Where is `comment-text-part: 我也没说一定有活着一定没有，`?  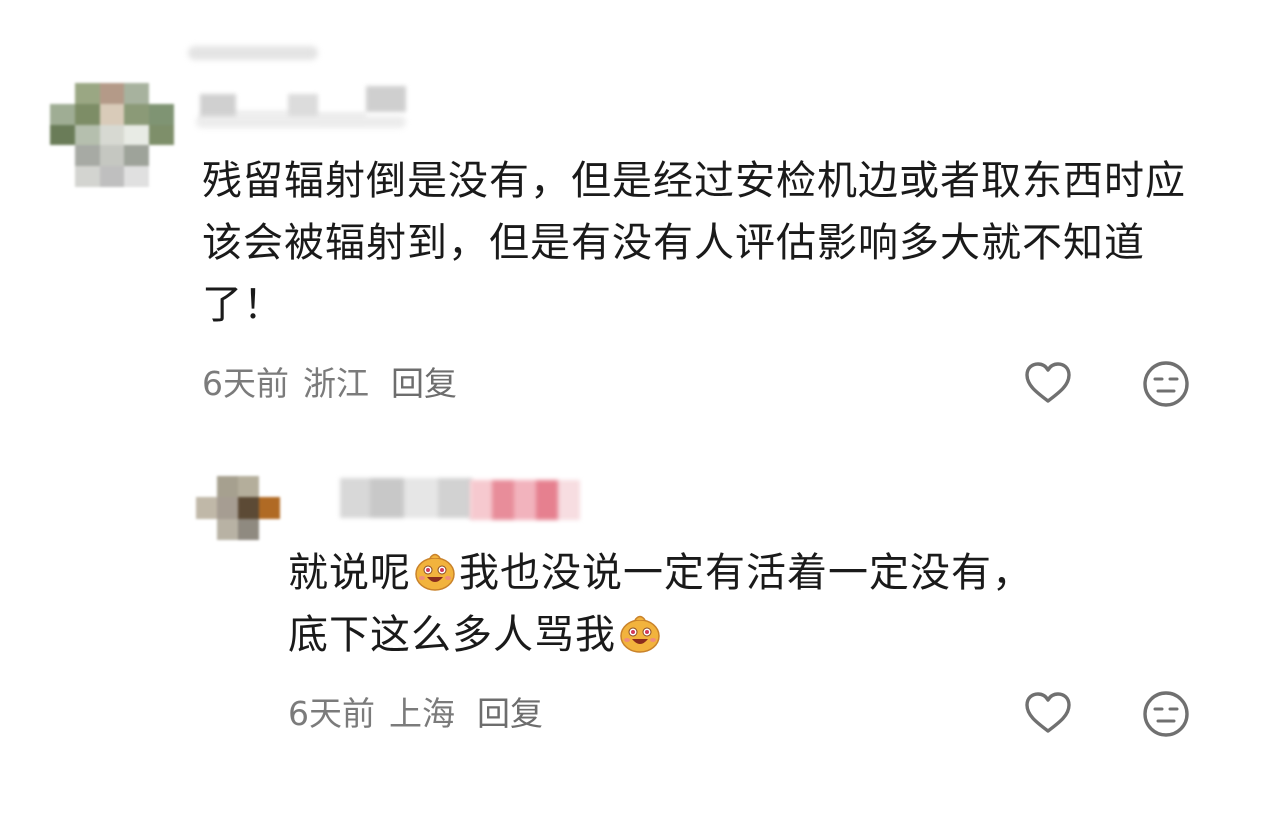 comment-text-part: 我也没说一定有活着一定没有， is located at coordinates (746, 573).